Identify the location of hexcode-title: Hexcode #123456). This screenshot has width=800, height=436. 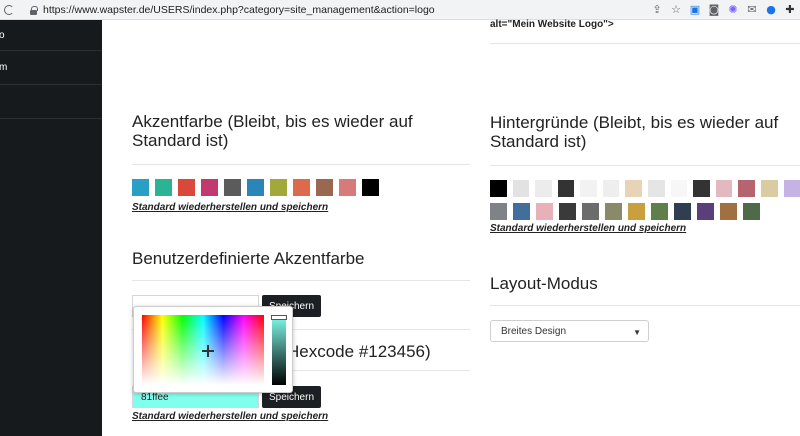
(359, 351).